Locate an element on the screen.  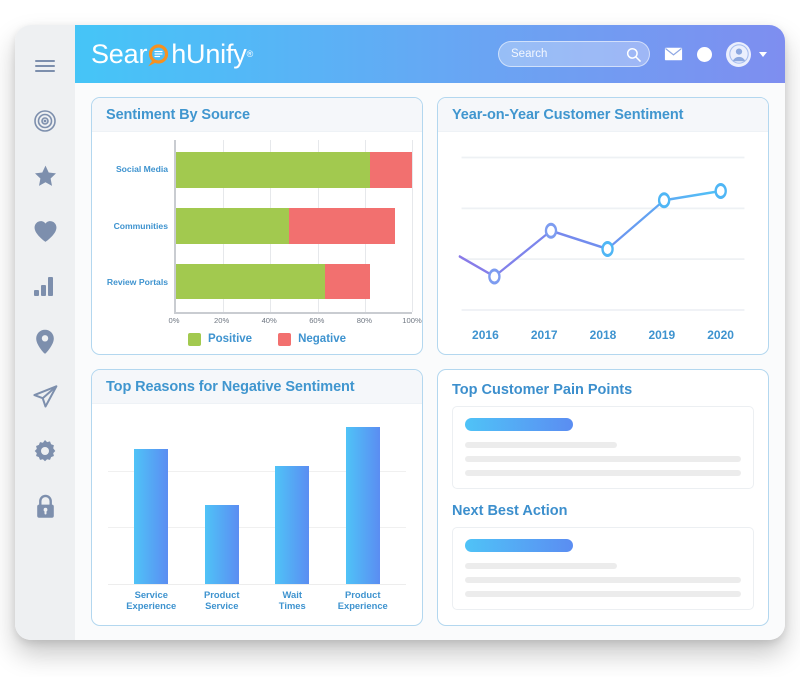
axis-tick-label: 2017 is located at coordinates (544, 334).